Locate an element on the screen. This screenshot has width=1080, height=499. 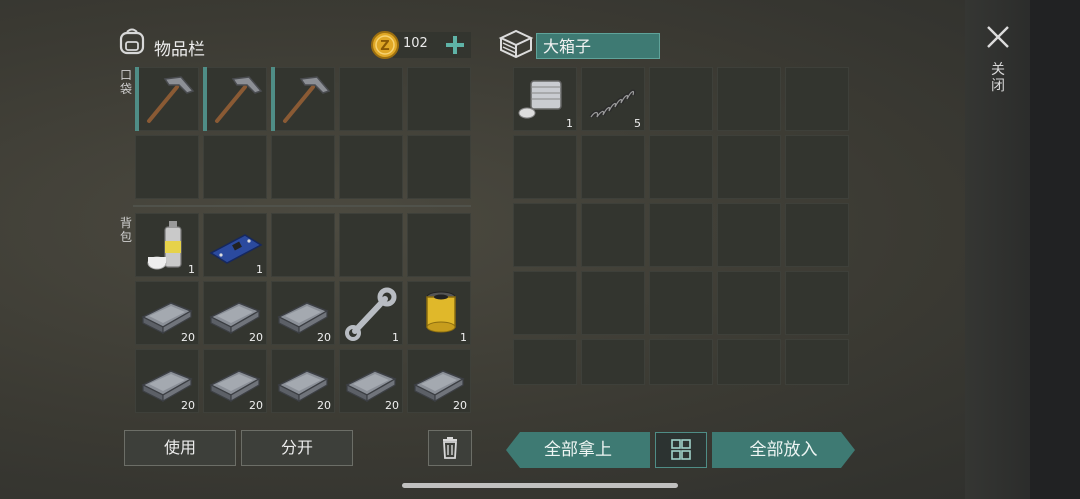
split-button: 分开 is located at coordinates (297, 448).